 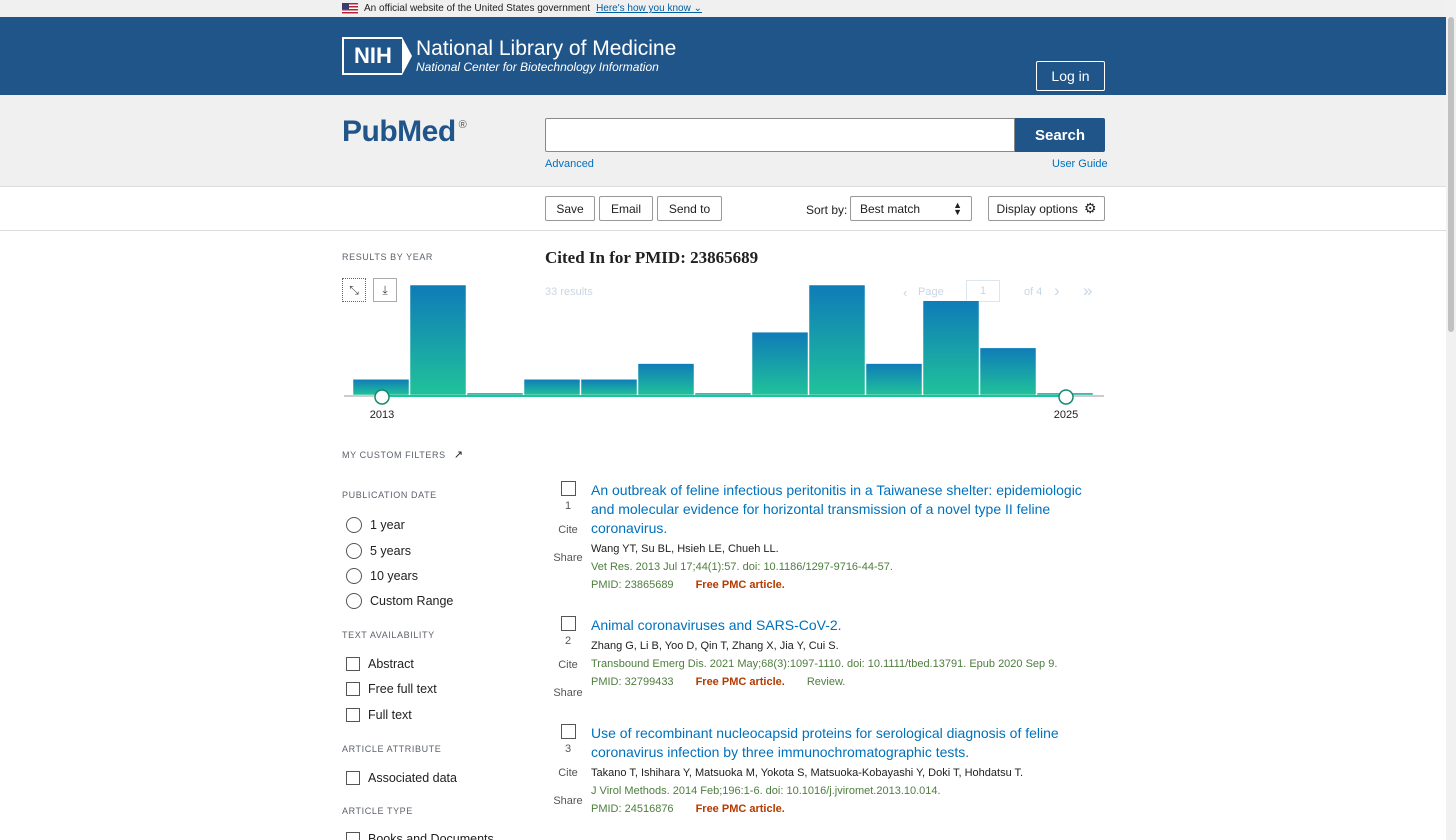 What do you see at coordinates (403, 454) in the screenshot?
I see `my-custom-filters-link: MY CUSTOM FILTERS ↗` at bounding box center [403, 454].